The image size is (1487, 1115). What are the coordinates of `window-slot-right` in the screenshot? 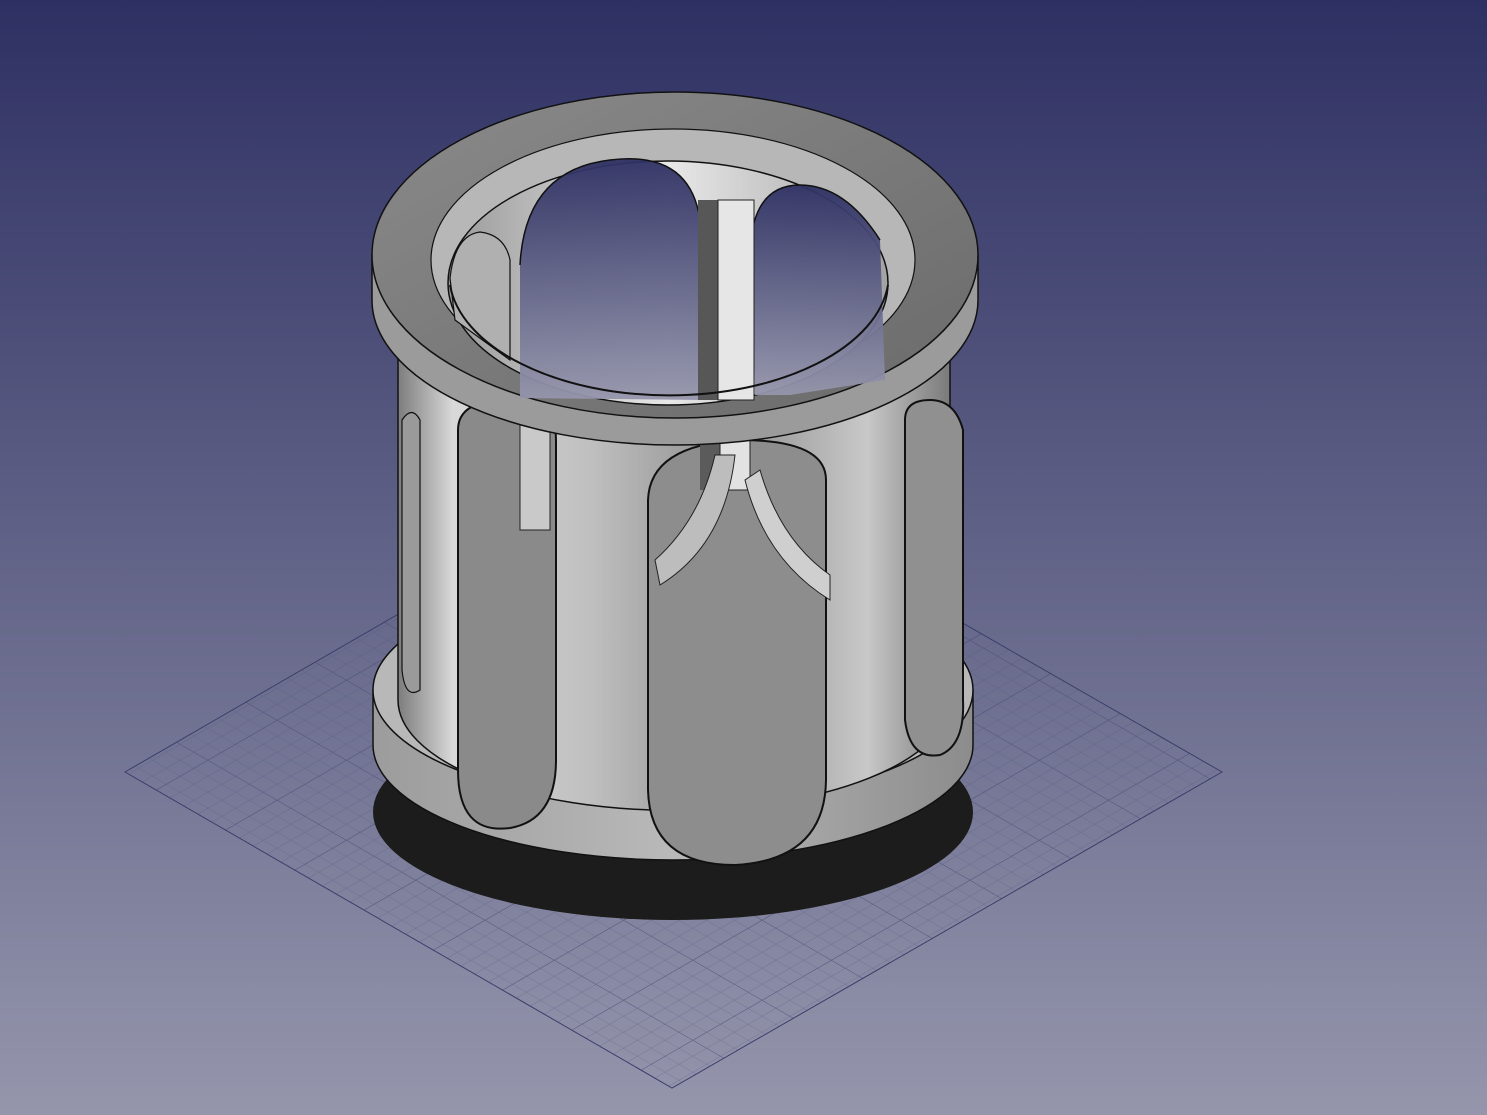 It's located at (934, 577).